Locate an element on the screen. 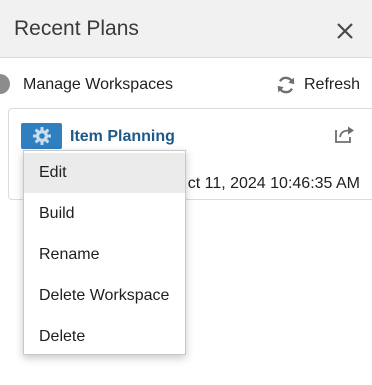 The height and width of the screenshot is (385, 372). plan-icon-button is located at coordinates (41, 136).